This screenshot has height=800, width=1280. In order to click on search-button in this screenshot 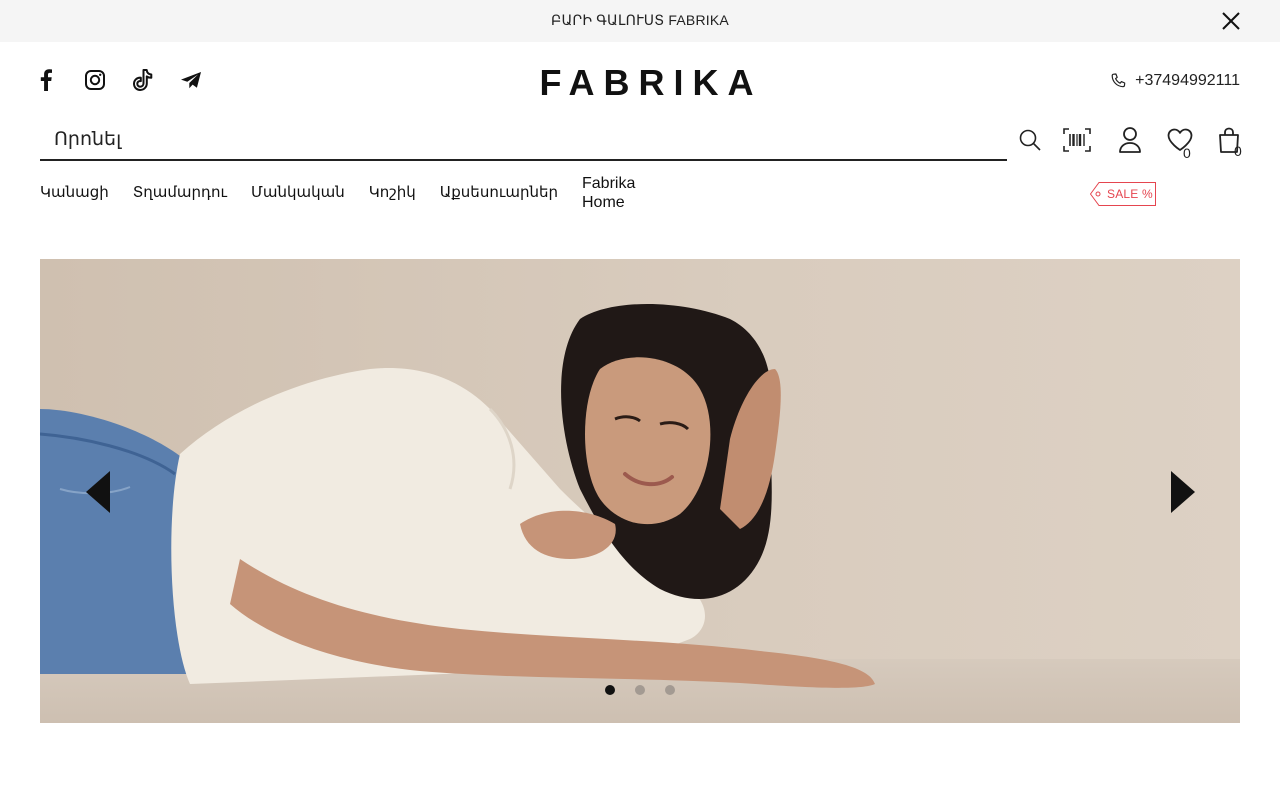, I will do `click(1030, 140)`.